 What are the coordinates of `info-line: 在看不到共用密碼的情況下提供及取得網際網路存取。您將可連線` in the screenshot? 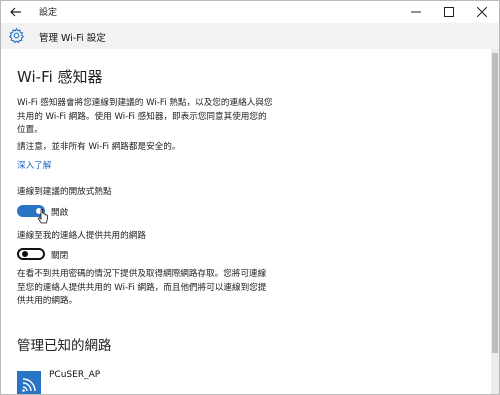 It's located at (142, 274).